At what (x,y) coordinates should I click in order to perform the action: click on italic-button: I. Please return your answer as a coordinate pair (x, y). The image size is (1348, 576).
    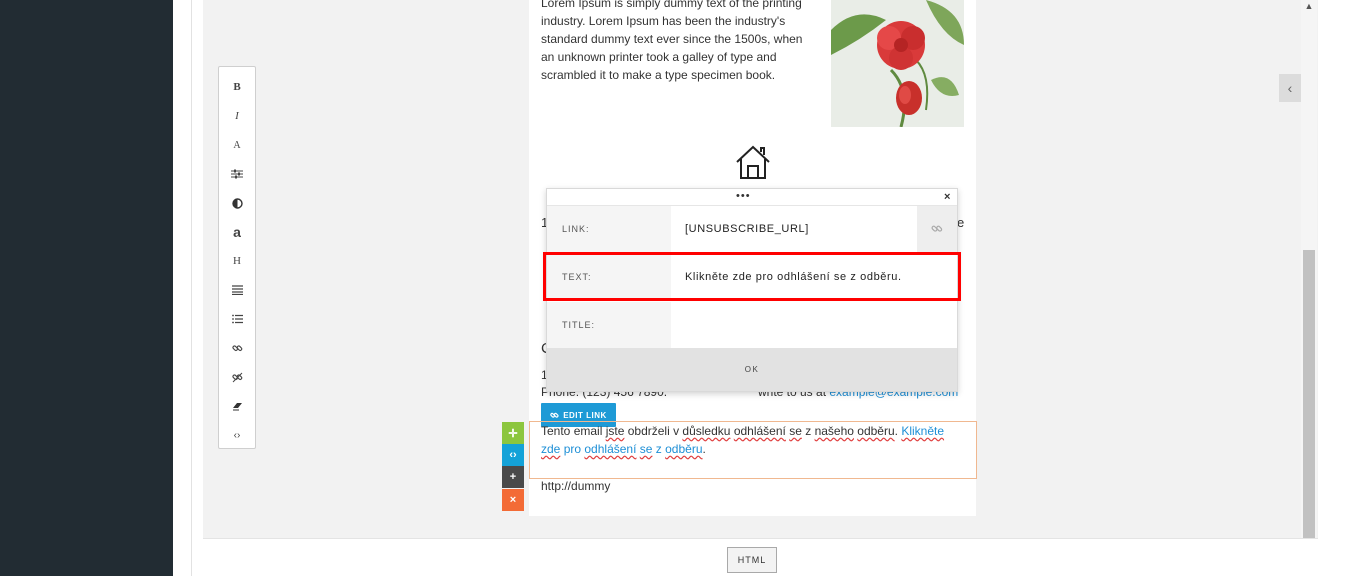
    Looking at the image, I should click on (237, 116).